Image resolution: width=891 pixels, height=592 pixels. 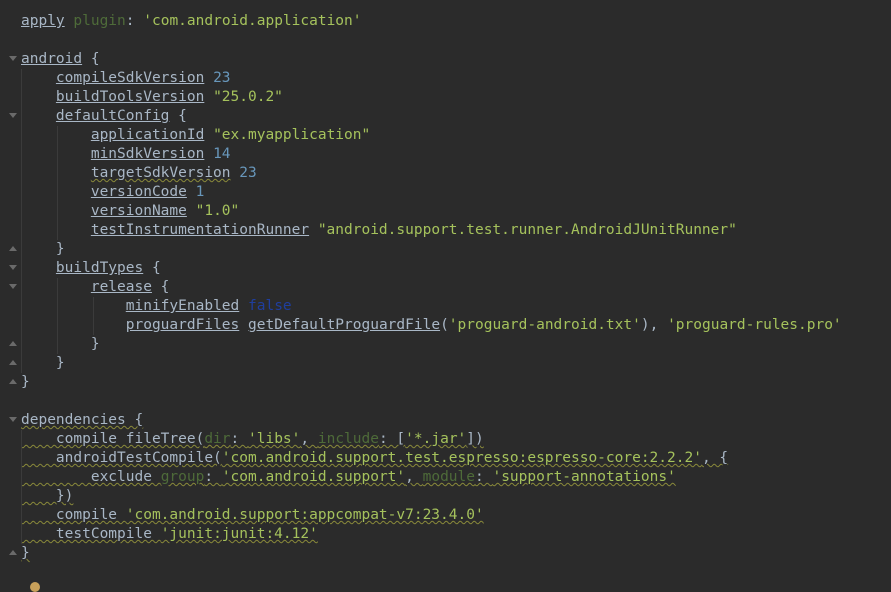 What do you see at coordinates (195, 135) in the screenshot?
I see `code-line: applicationId "ex.myapplication"` at bounding box center [195, 135].